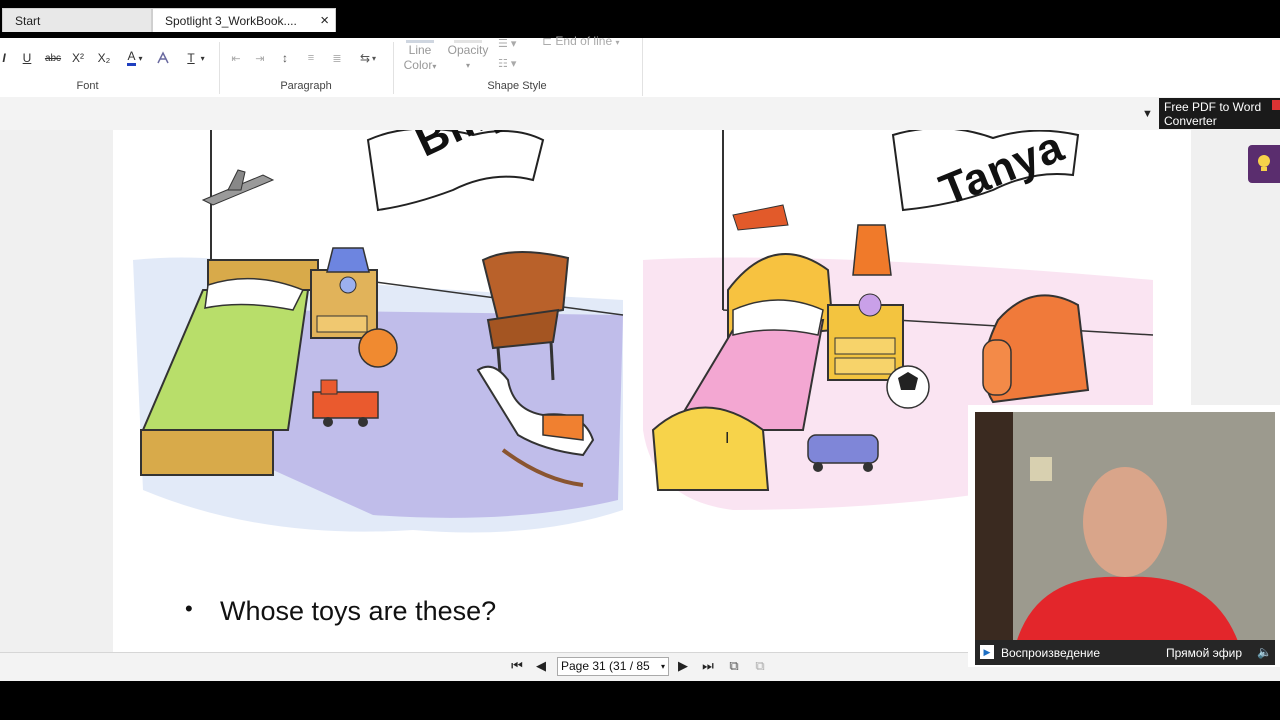 The width and height of the screenshot is (1280, 720). Describe the element at coordinates (420, 50) in the screenshot. I see `line-color-label: Line` at that location.